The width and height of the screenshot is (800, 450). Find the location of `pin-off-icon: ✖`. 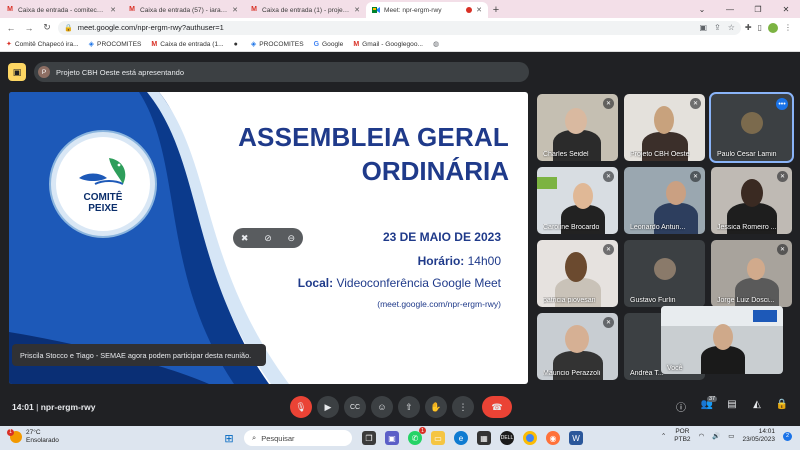

pin-off-icon: ✖ is located at coordinates (245, 238).